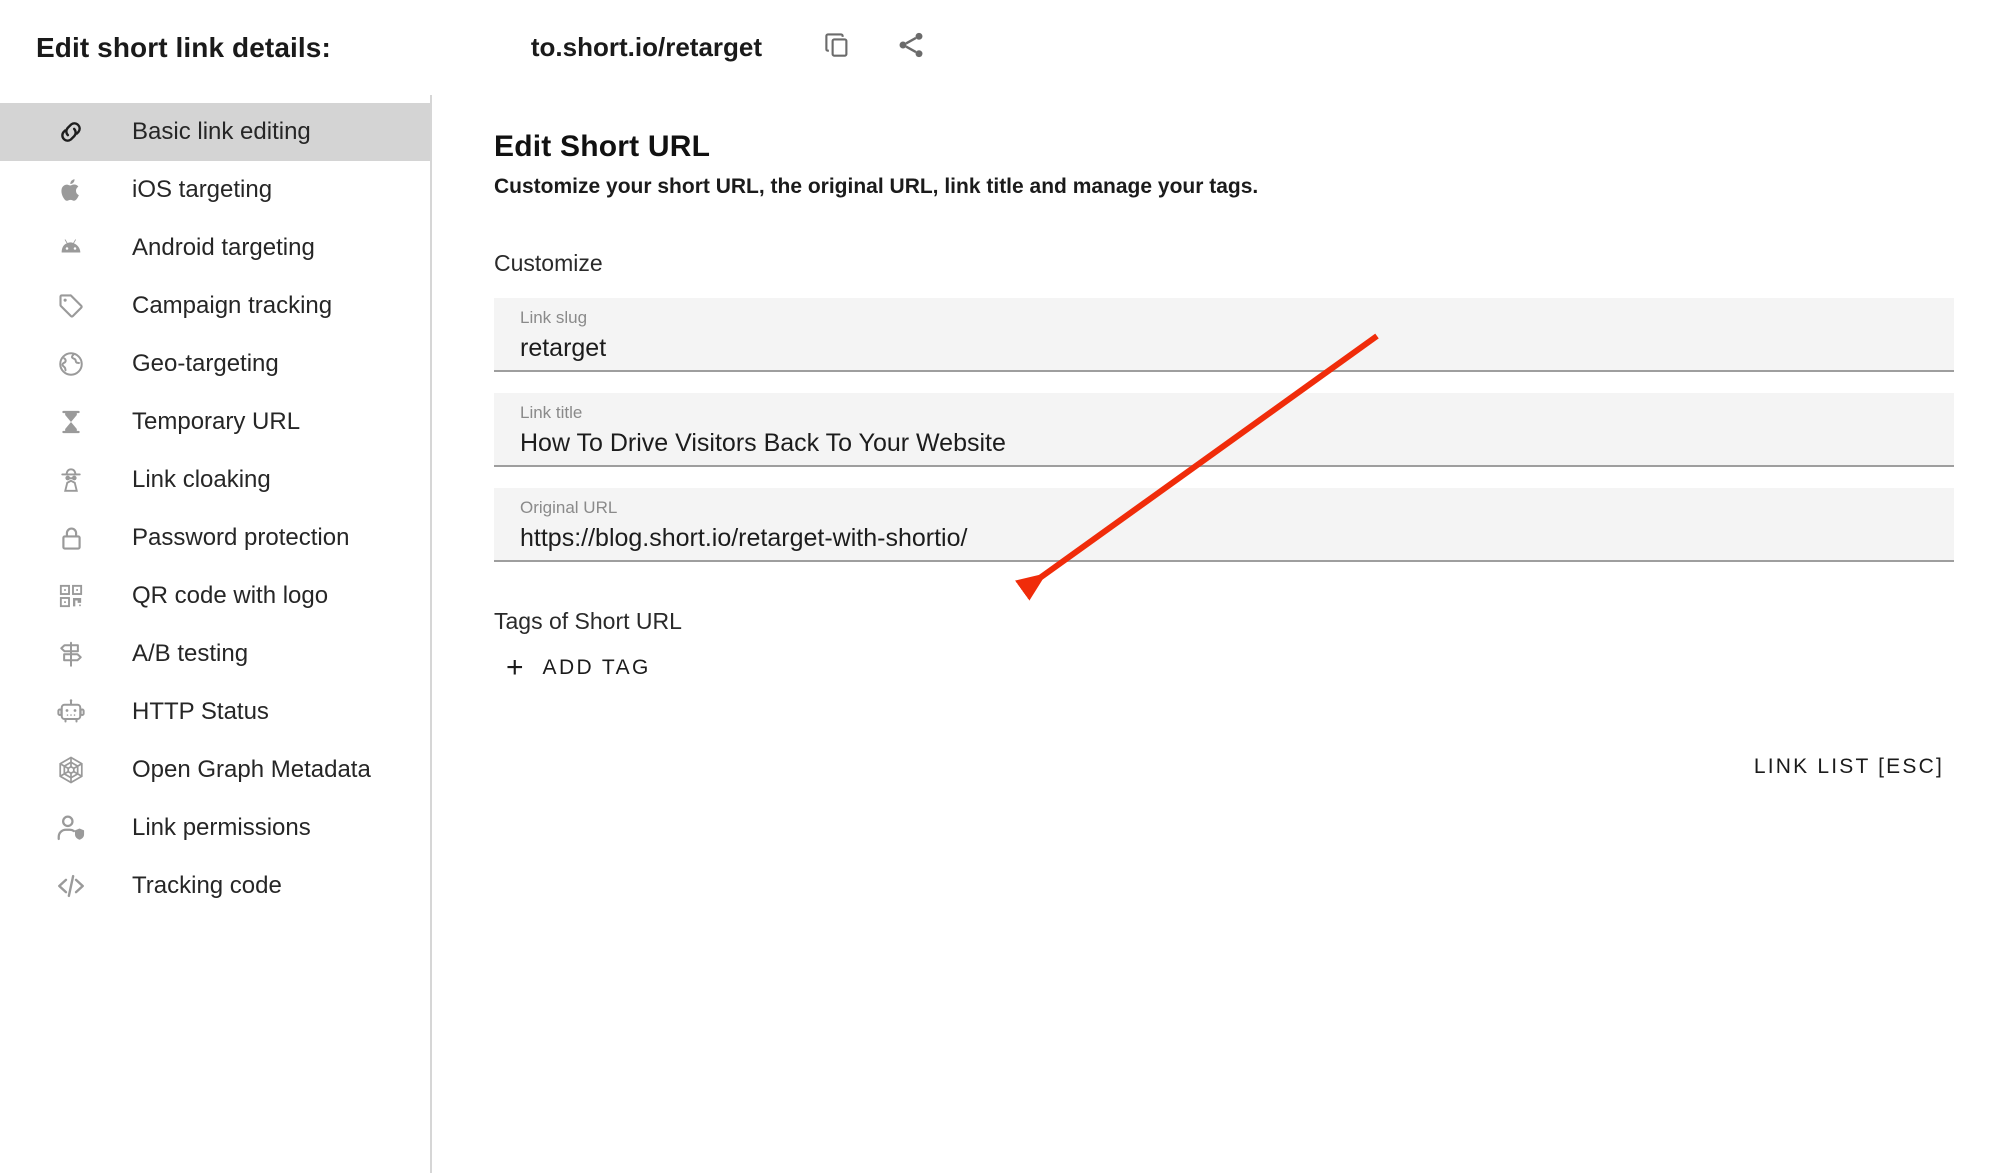 Image resolution: width=2000 pixels, height=1173 pixels. Describe the element at coordinates (71, 306) in the screenshot. I see `tag-icon` at that location.